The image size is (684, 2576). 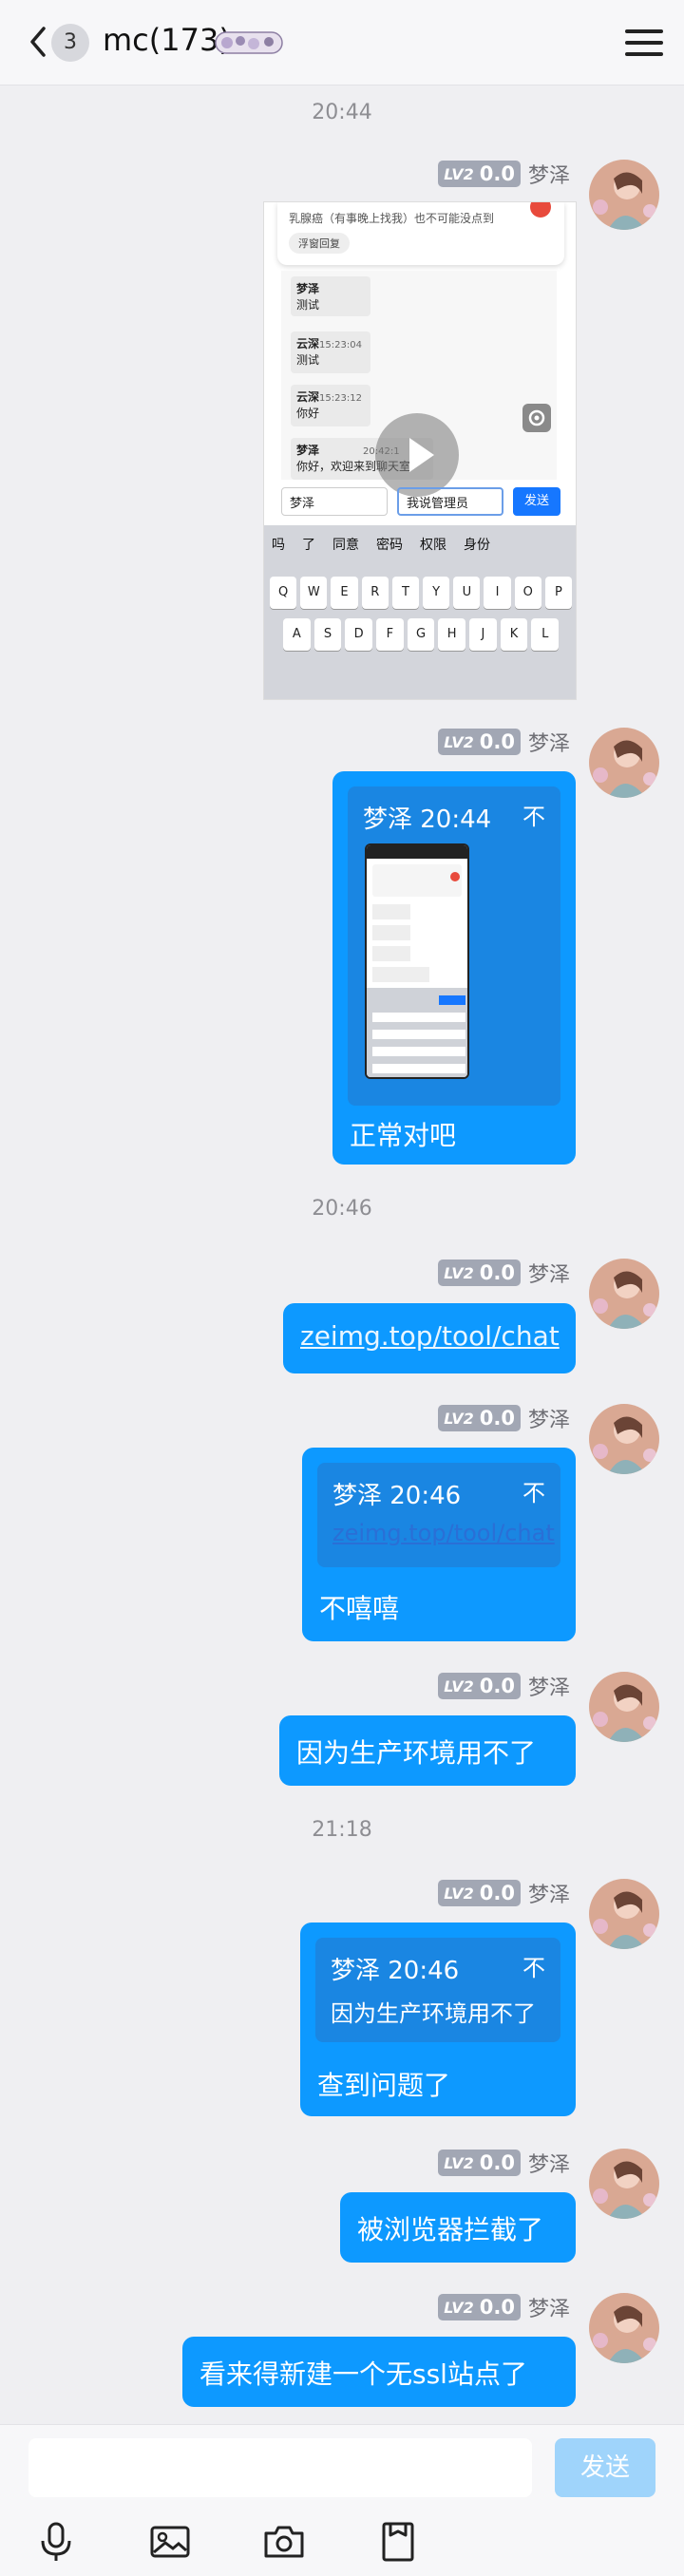 What do you see at coordinates (297, 634) in the screenshot?
I see `keyboard-key: A` at bounding box center [297, 634].